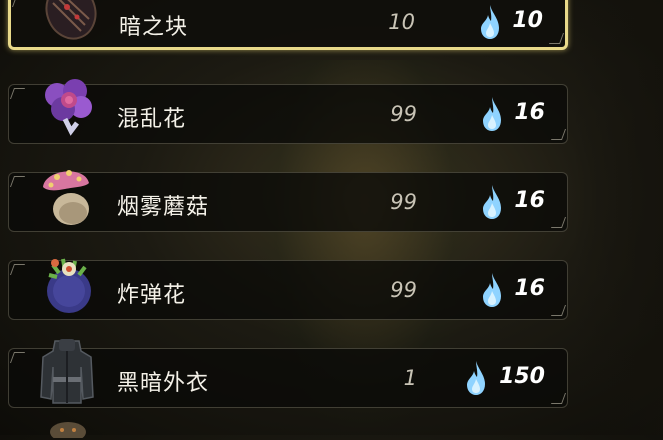 This screenshot has width=663, height=440. I want to click on item-name: 混乱花, so click(152, 119).